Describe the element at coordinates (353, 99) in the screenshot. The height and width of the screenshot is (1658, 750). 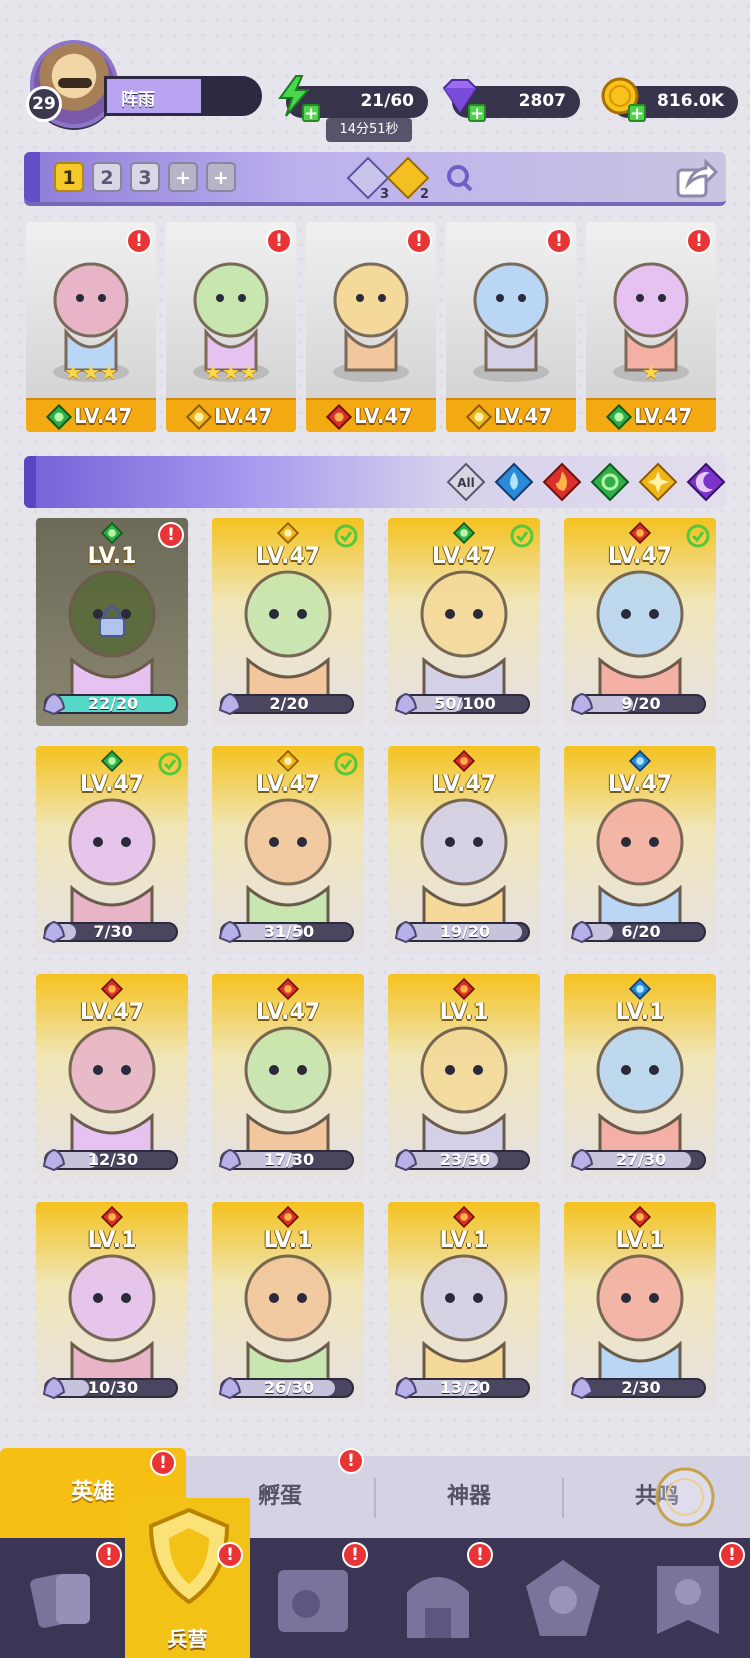
I see `energy-counter: + 21/60` at that location.